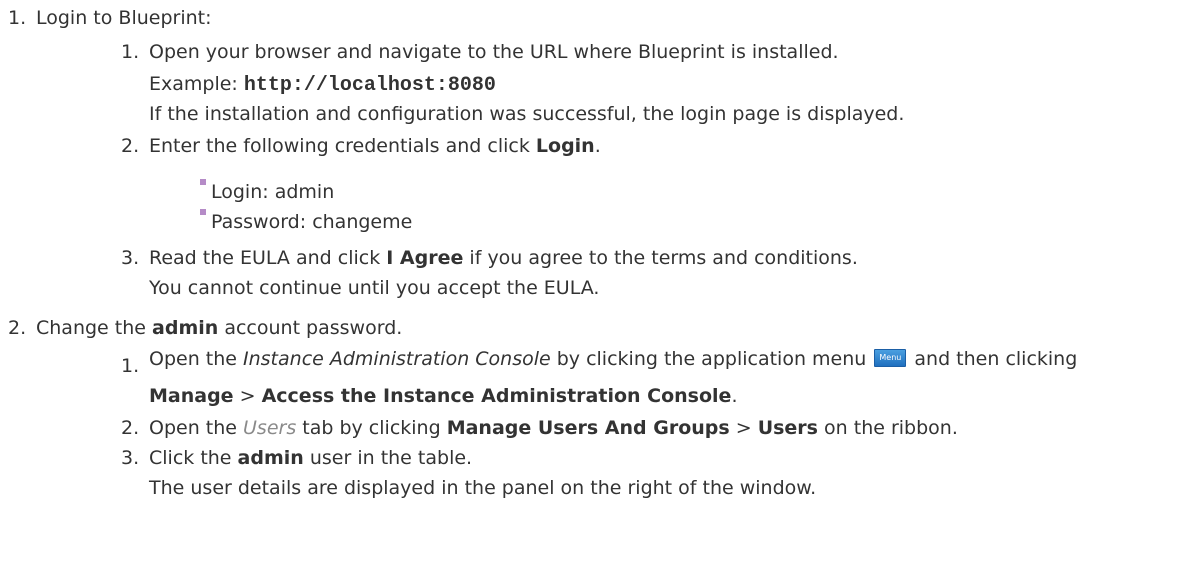  What do you see at coordinates (130, 52) in the screenshot?
I see `step-1-1-number: 1.` at bounding box center [130, 52].